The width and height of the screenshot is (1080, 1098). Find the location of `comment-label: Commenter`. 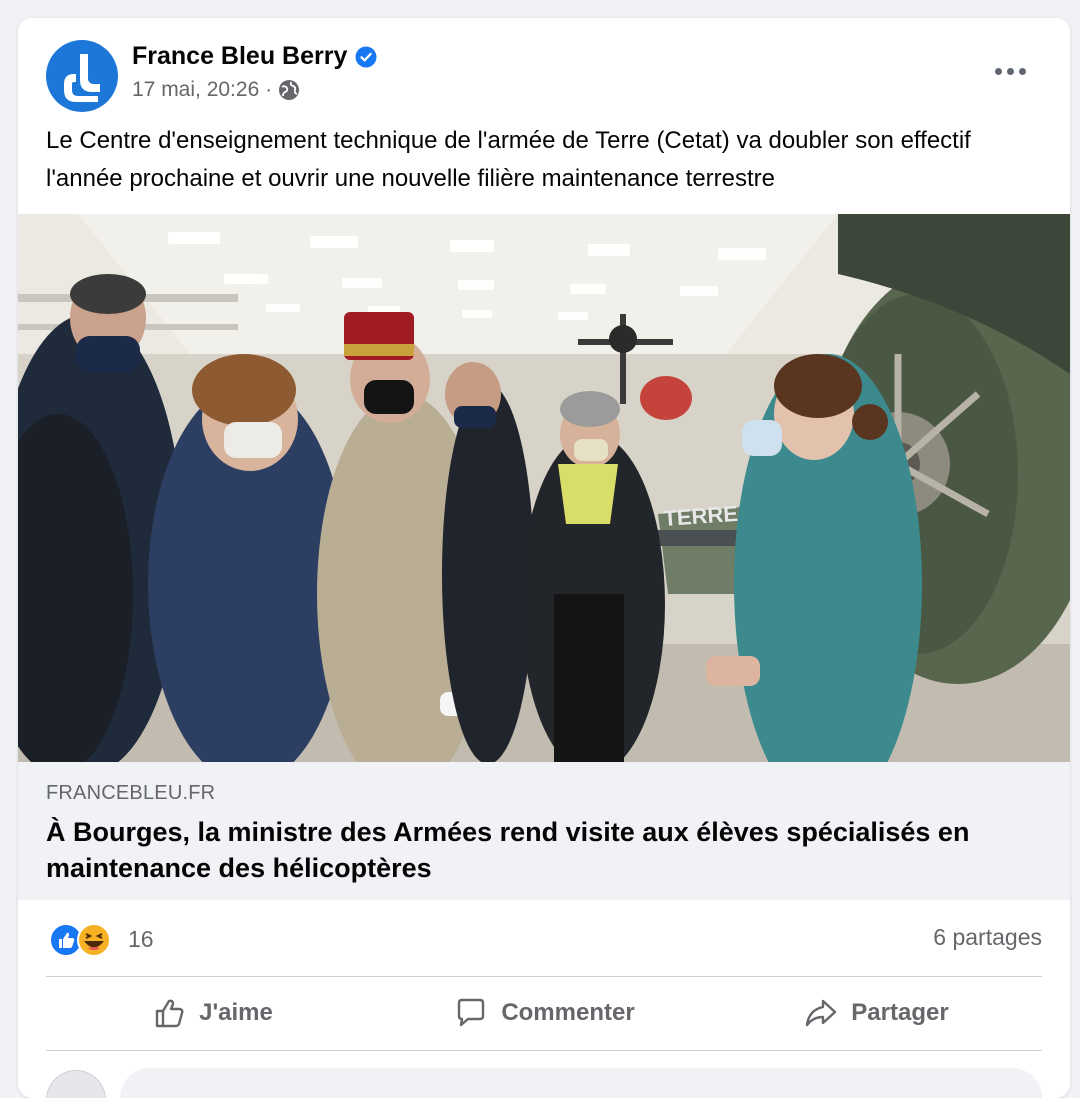

comment-label: Commenter is located at coordinates (568, 1012).